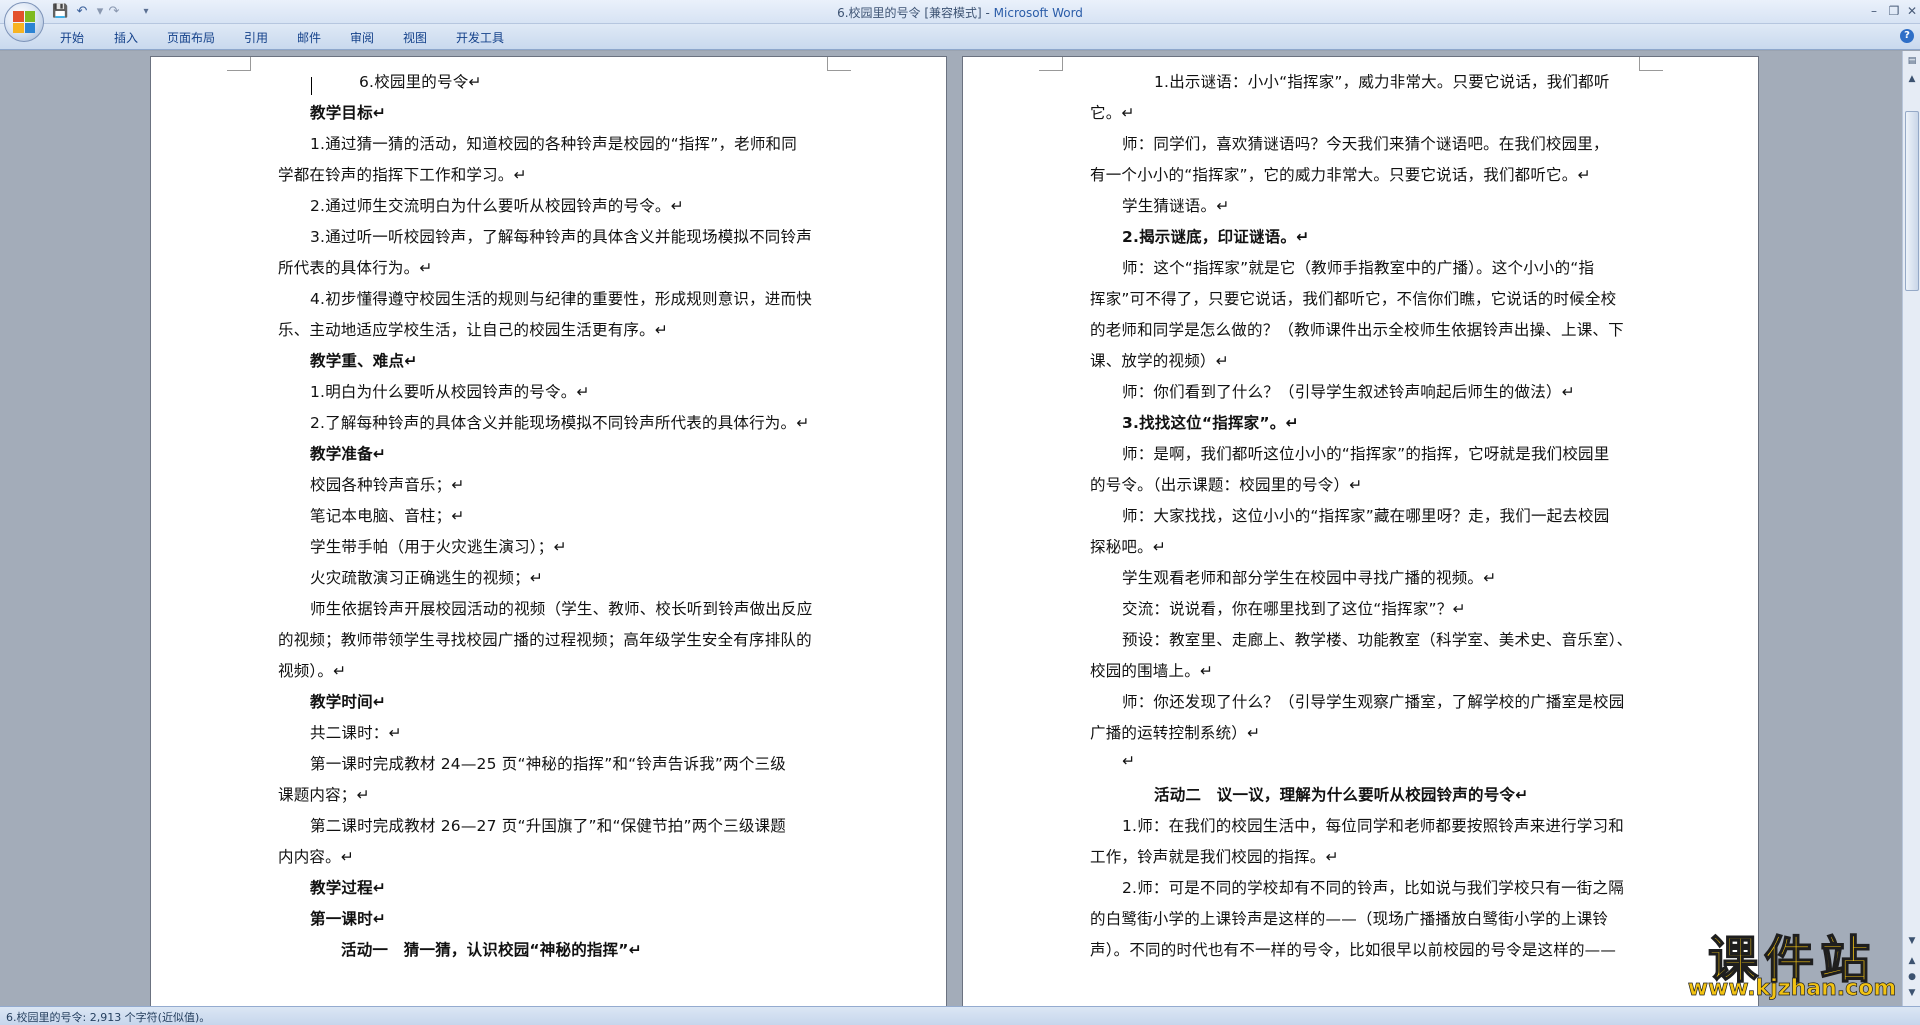 The width and height of the screenshot is (1920, 1025). Describe the element at coordinates (387, 485) in the screenshot. I see `document-line: 校园各种铃声音乐；↵` at that location.